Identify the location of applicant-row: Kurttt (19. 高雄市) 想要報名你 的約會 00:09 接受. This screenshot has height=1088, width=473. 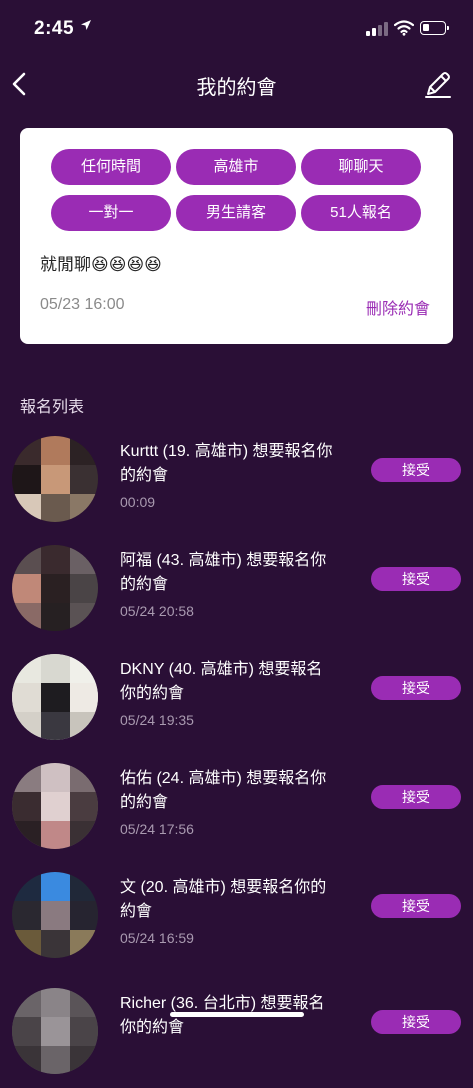
(236, 486).